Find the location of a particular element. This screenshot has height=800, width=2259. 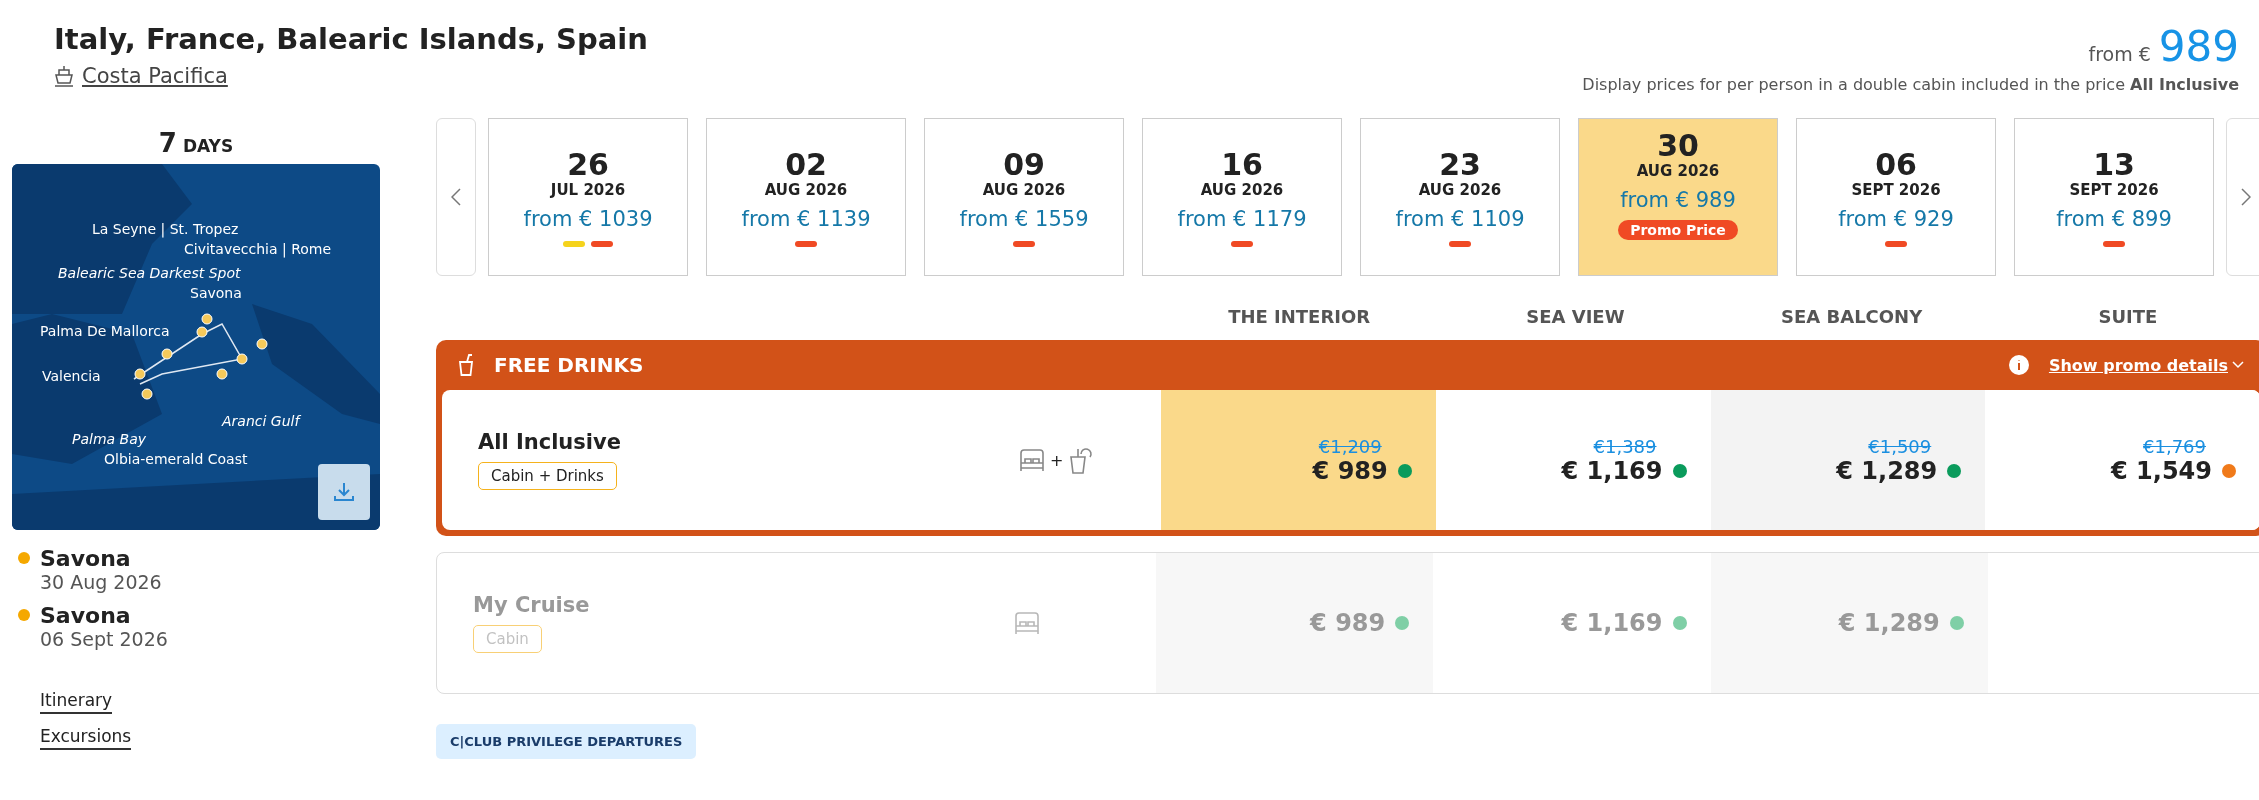

promo-details-link: Show promo details is located at coordinates (2146, 365).